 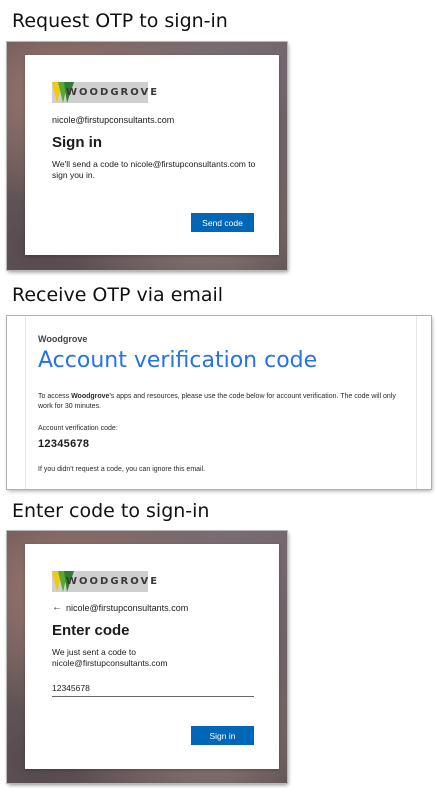 I want to click on verification-code-label: Account verification code:, so click(x=78, y=428).